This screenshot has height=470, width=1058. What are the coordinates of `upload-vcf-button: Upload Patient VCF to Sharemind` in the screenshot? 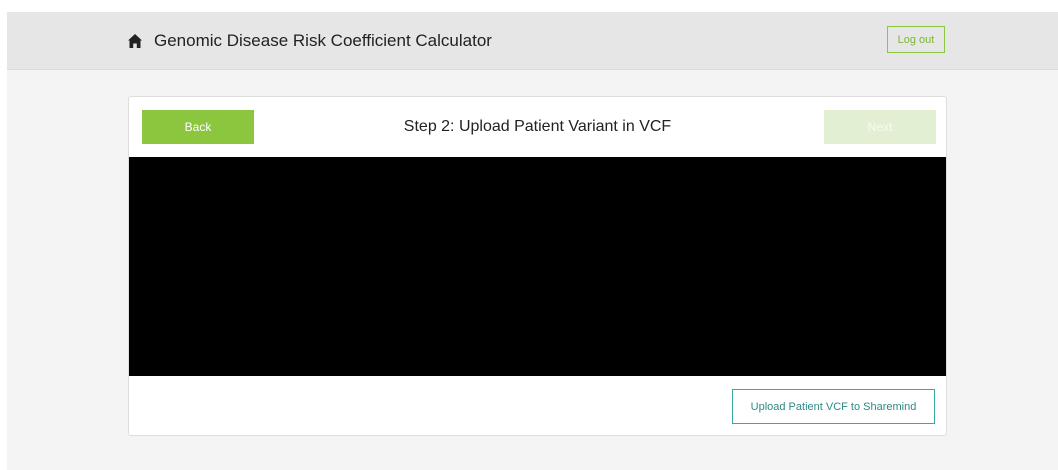 It's located at (833, 406).